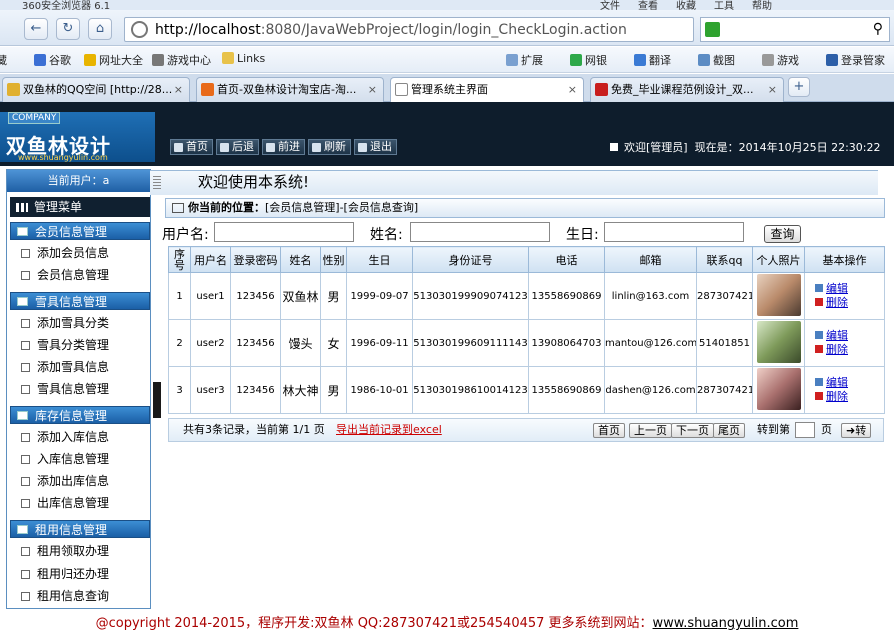 The width and height of the screenshot is (894, 640). Describe the element at coordinates (65, 503) in the screenshot. I see `sidebar-item-stock-out-manage: 出库信息管理` at that location.